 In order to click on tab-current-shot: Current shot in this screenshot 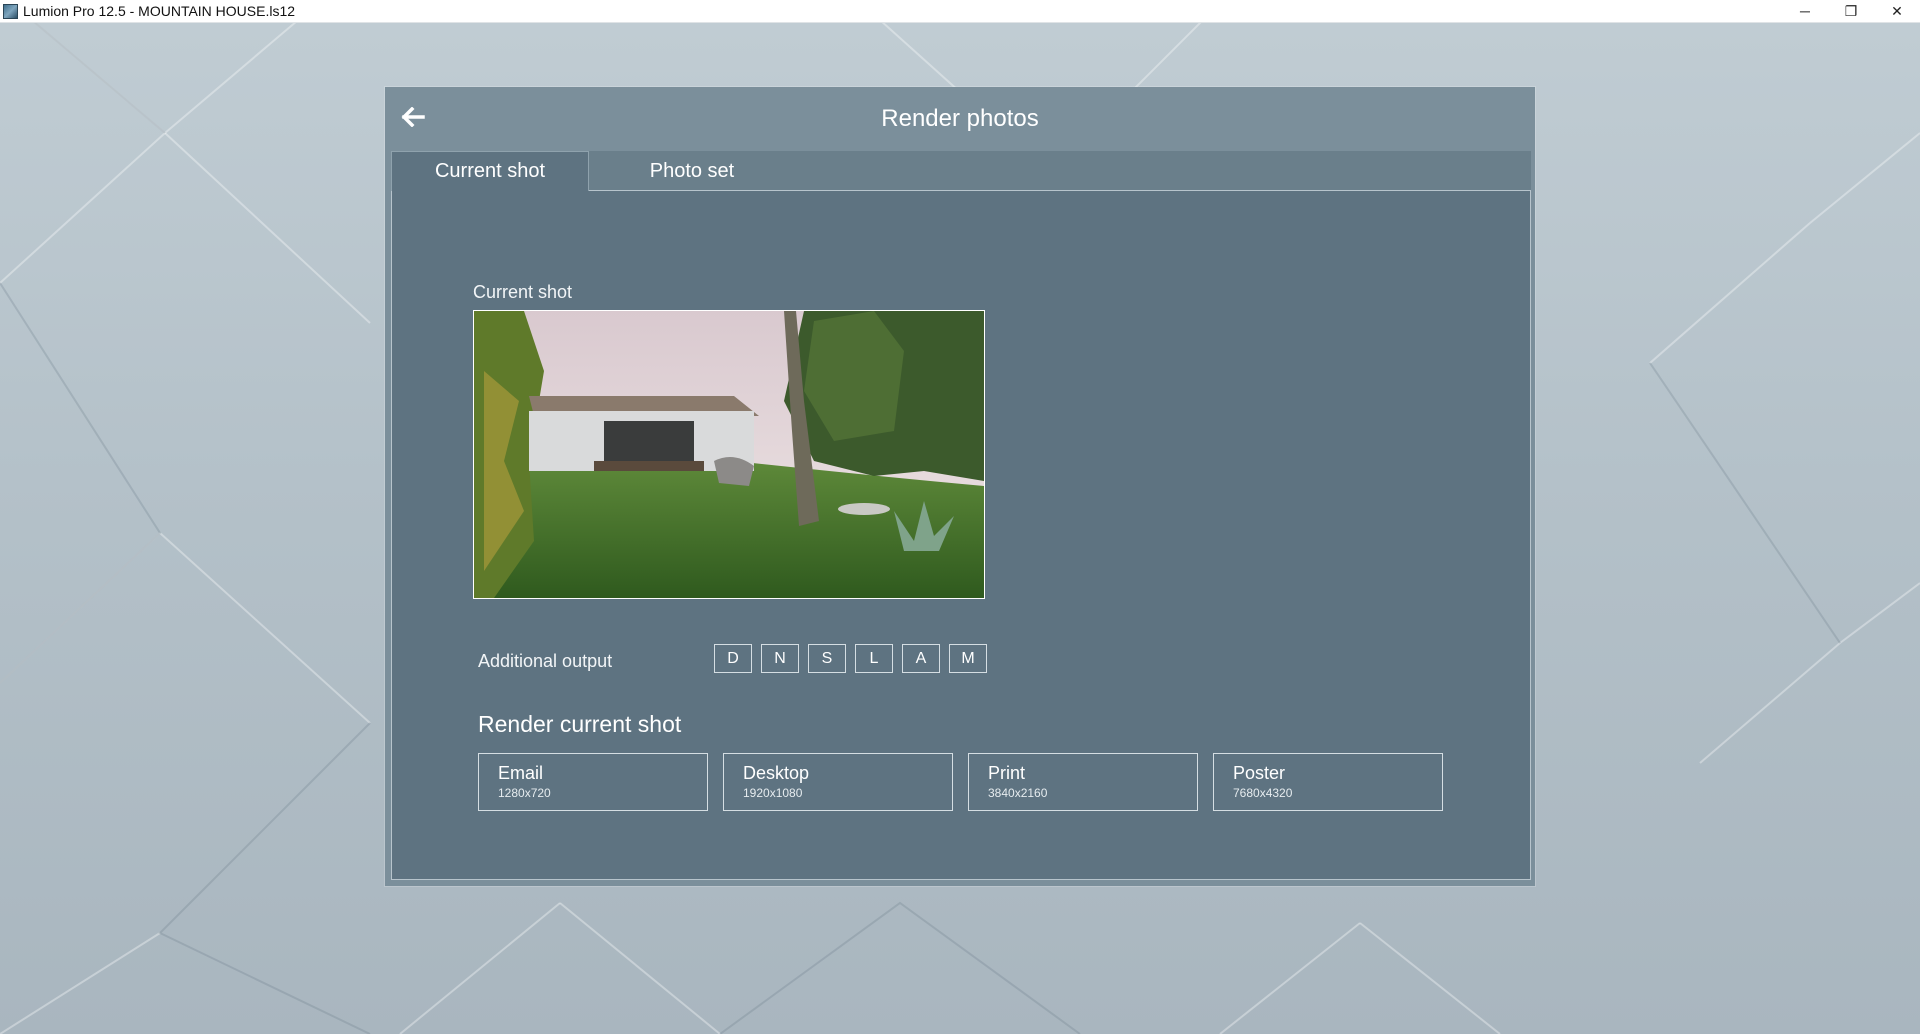, I will do `click(490, 171)`.